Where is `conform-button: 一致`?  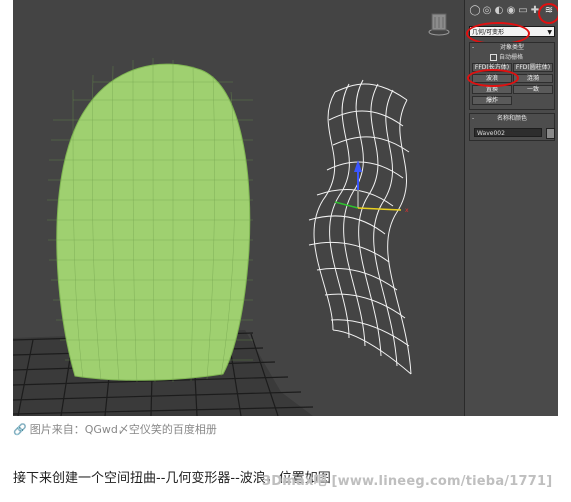 conform-button: 一致 is located at coordinates (533, 89).